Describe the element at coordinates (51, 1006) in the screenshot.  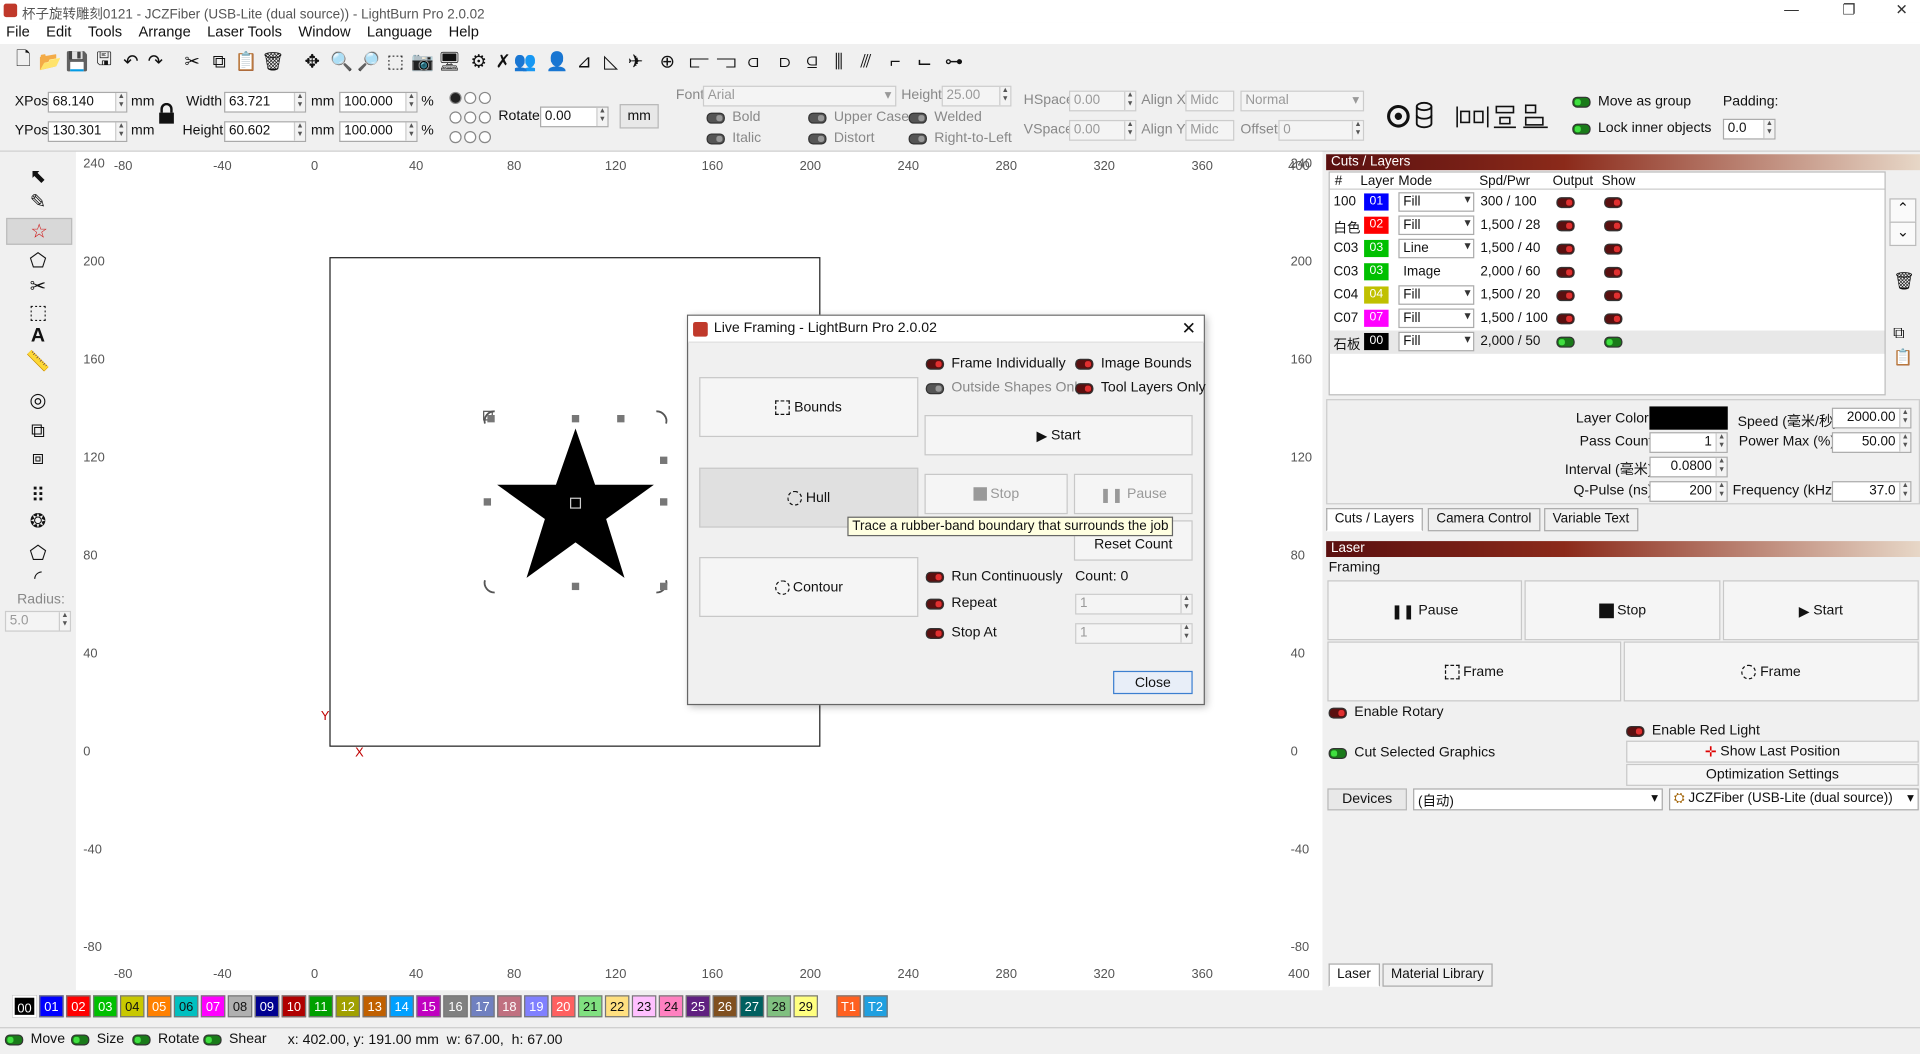
I see `palette-color-01: 01` at that location.